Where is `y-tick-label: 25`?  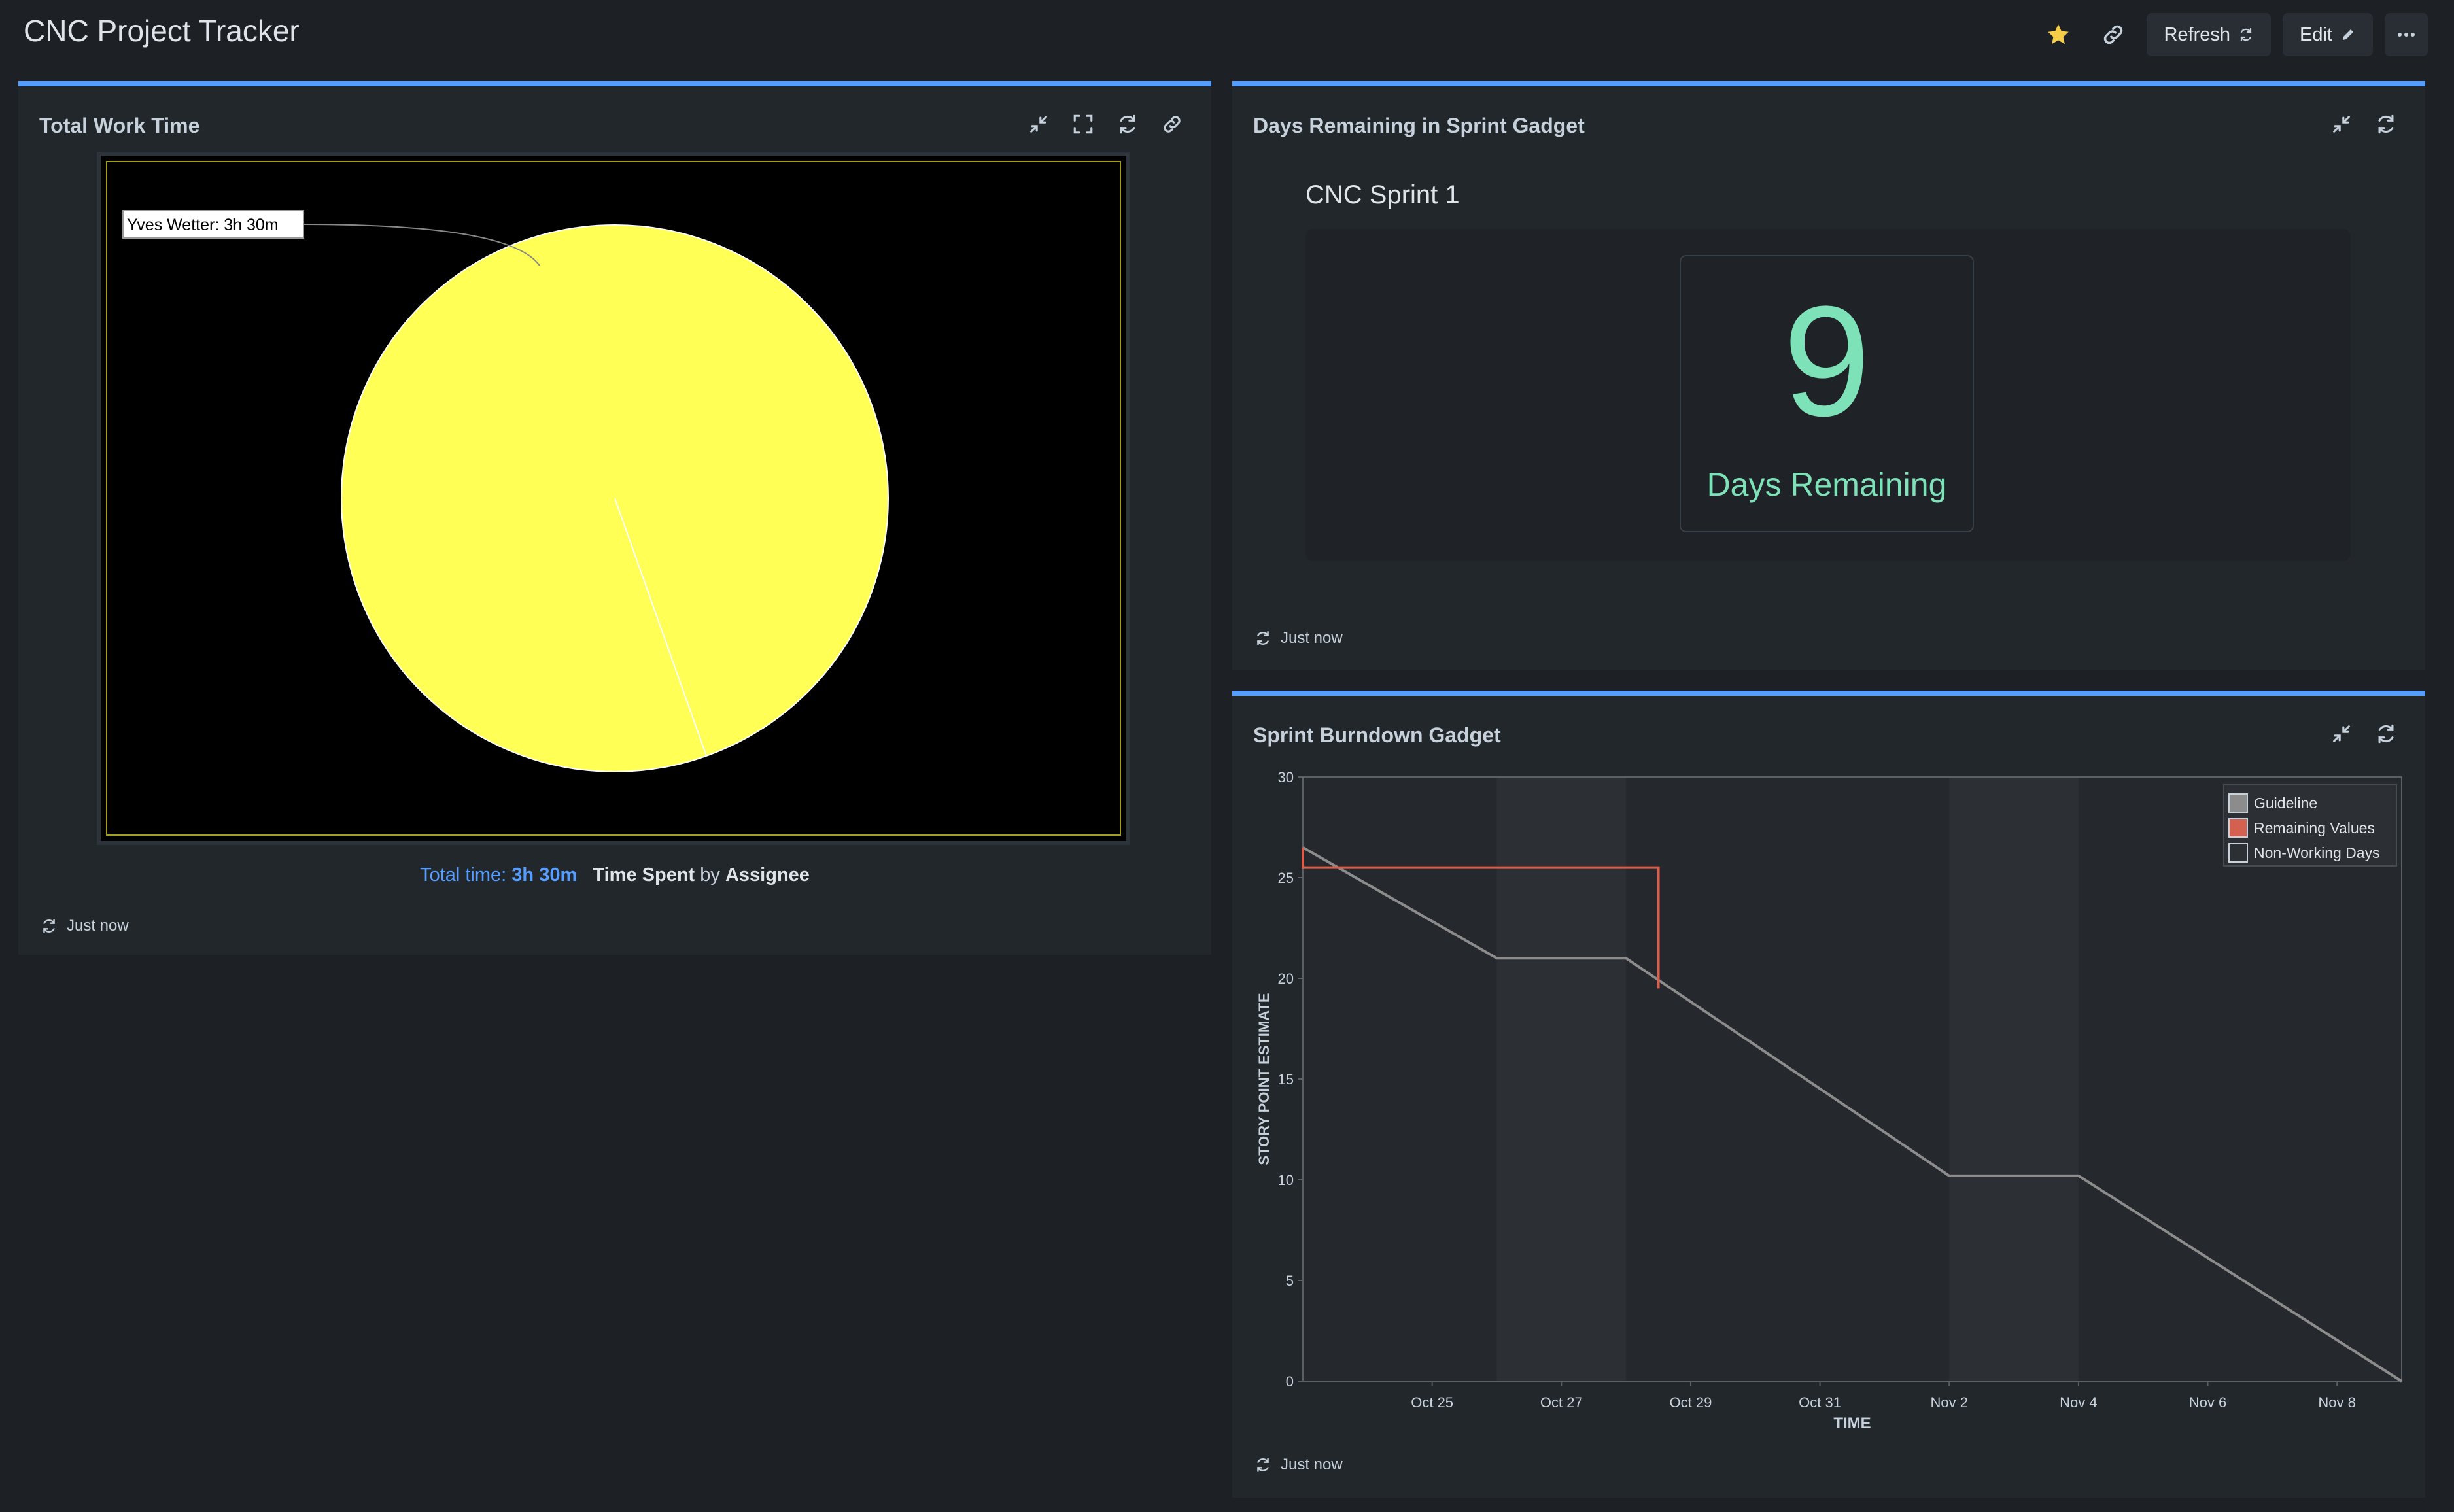 y-tick-label: 25 is located at coordinates (1286, 878).